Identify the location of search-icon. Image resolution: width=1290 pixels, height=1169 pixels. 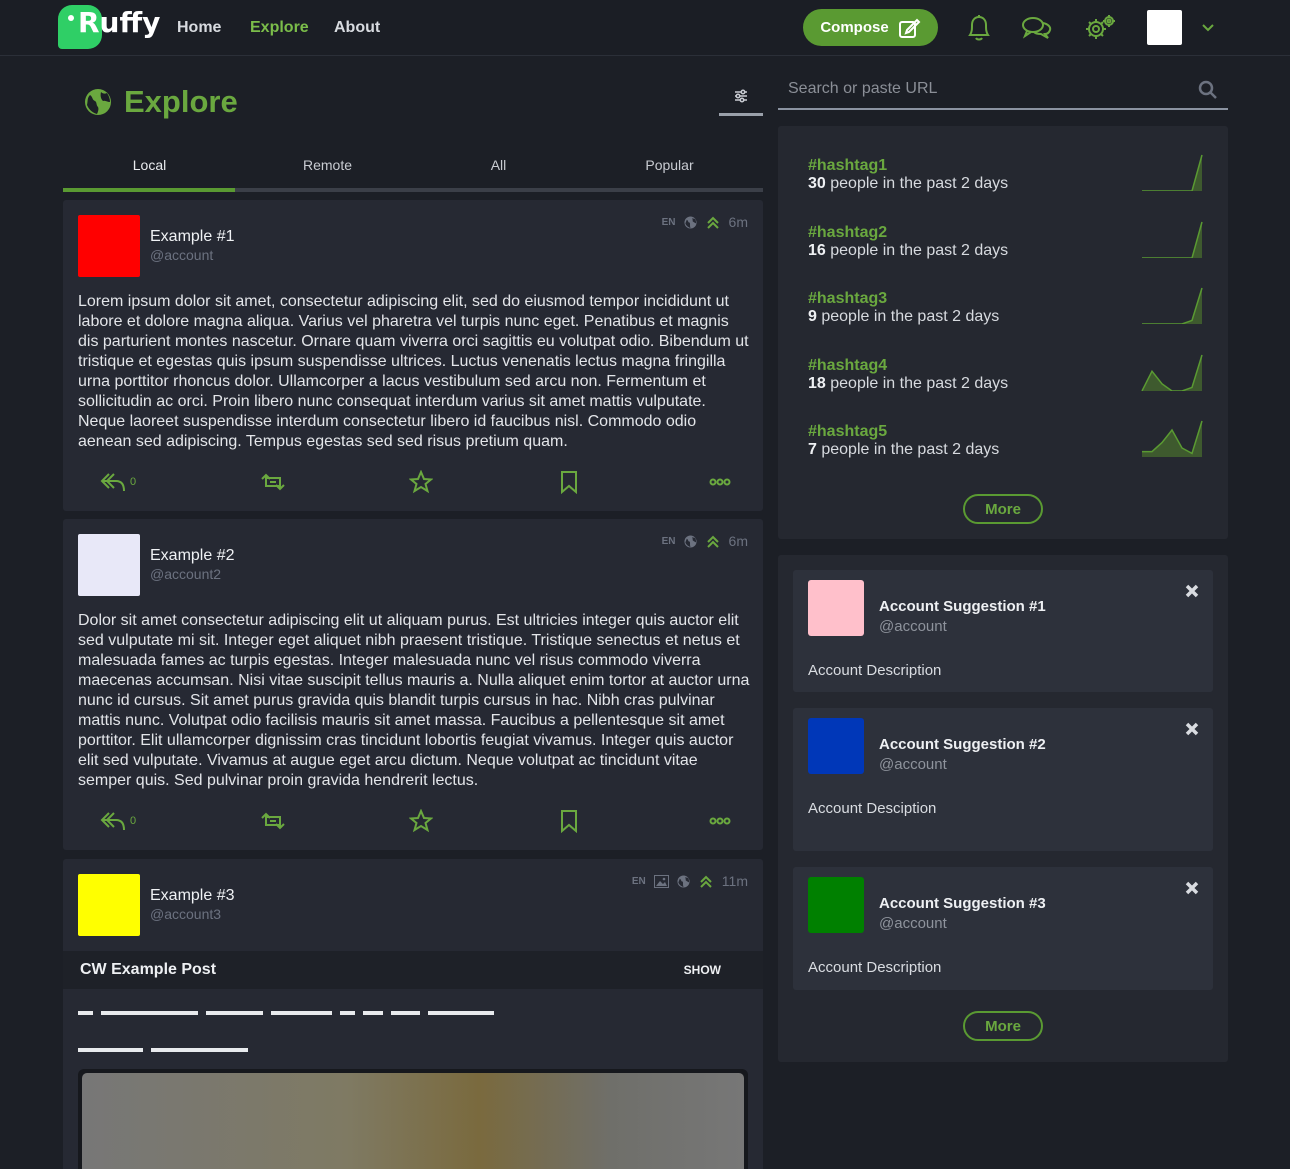
(1208, 90).